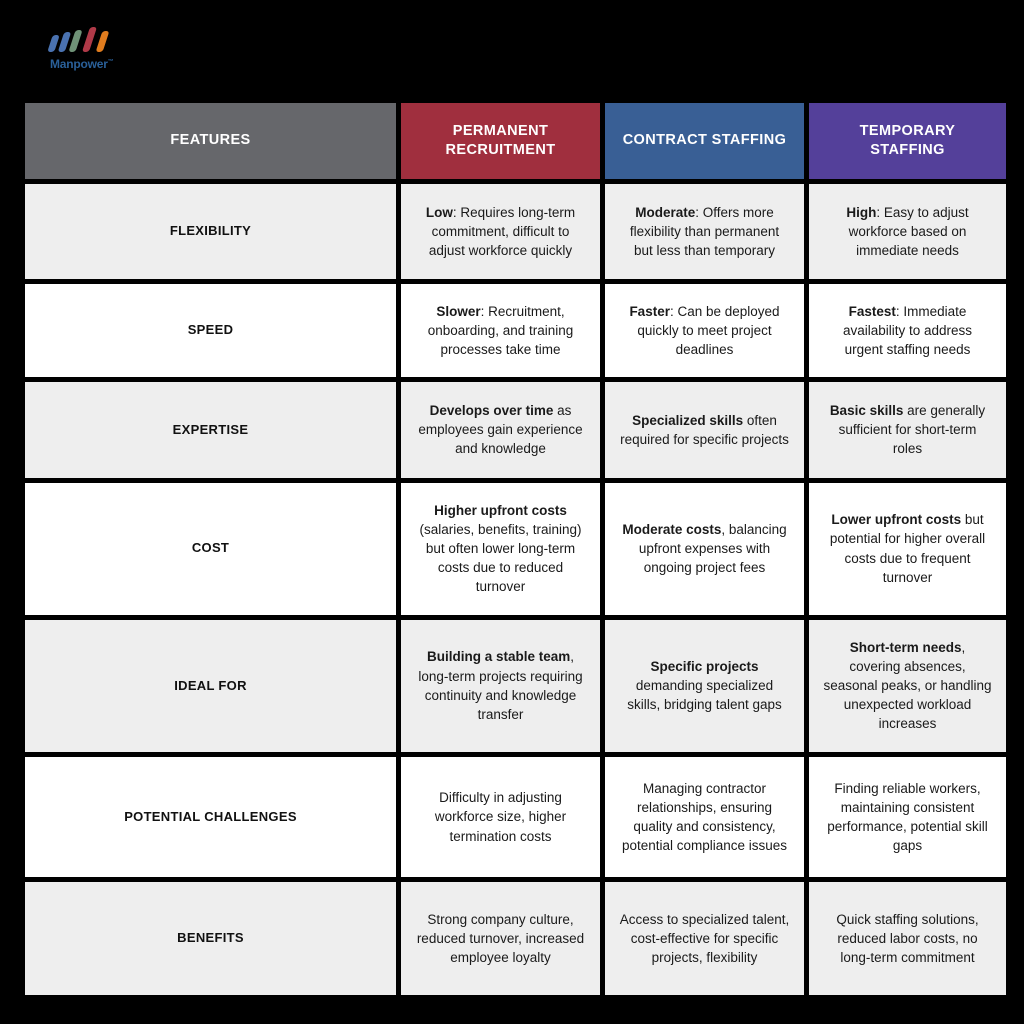  What do you see at coordinates (500, 510) in the screenshot?
I see `cell-lead-text: Higher upfront costs` at bounding box center [500, 510].